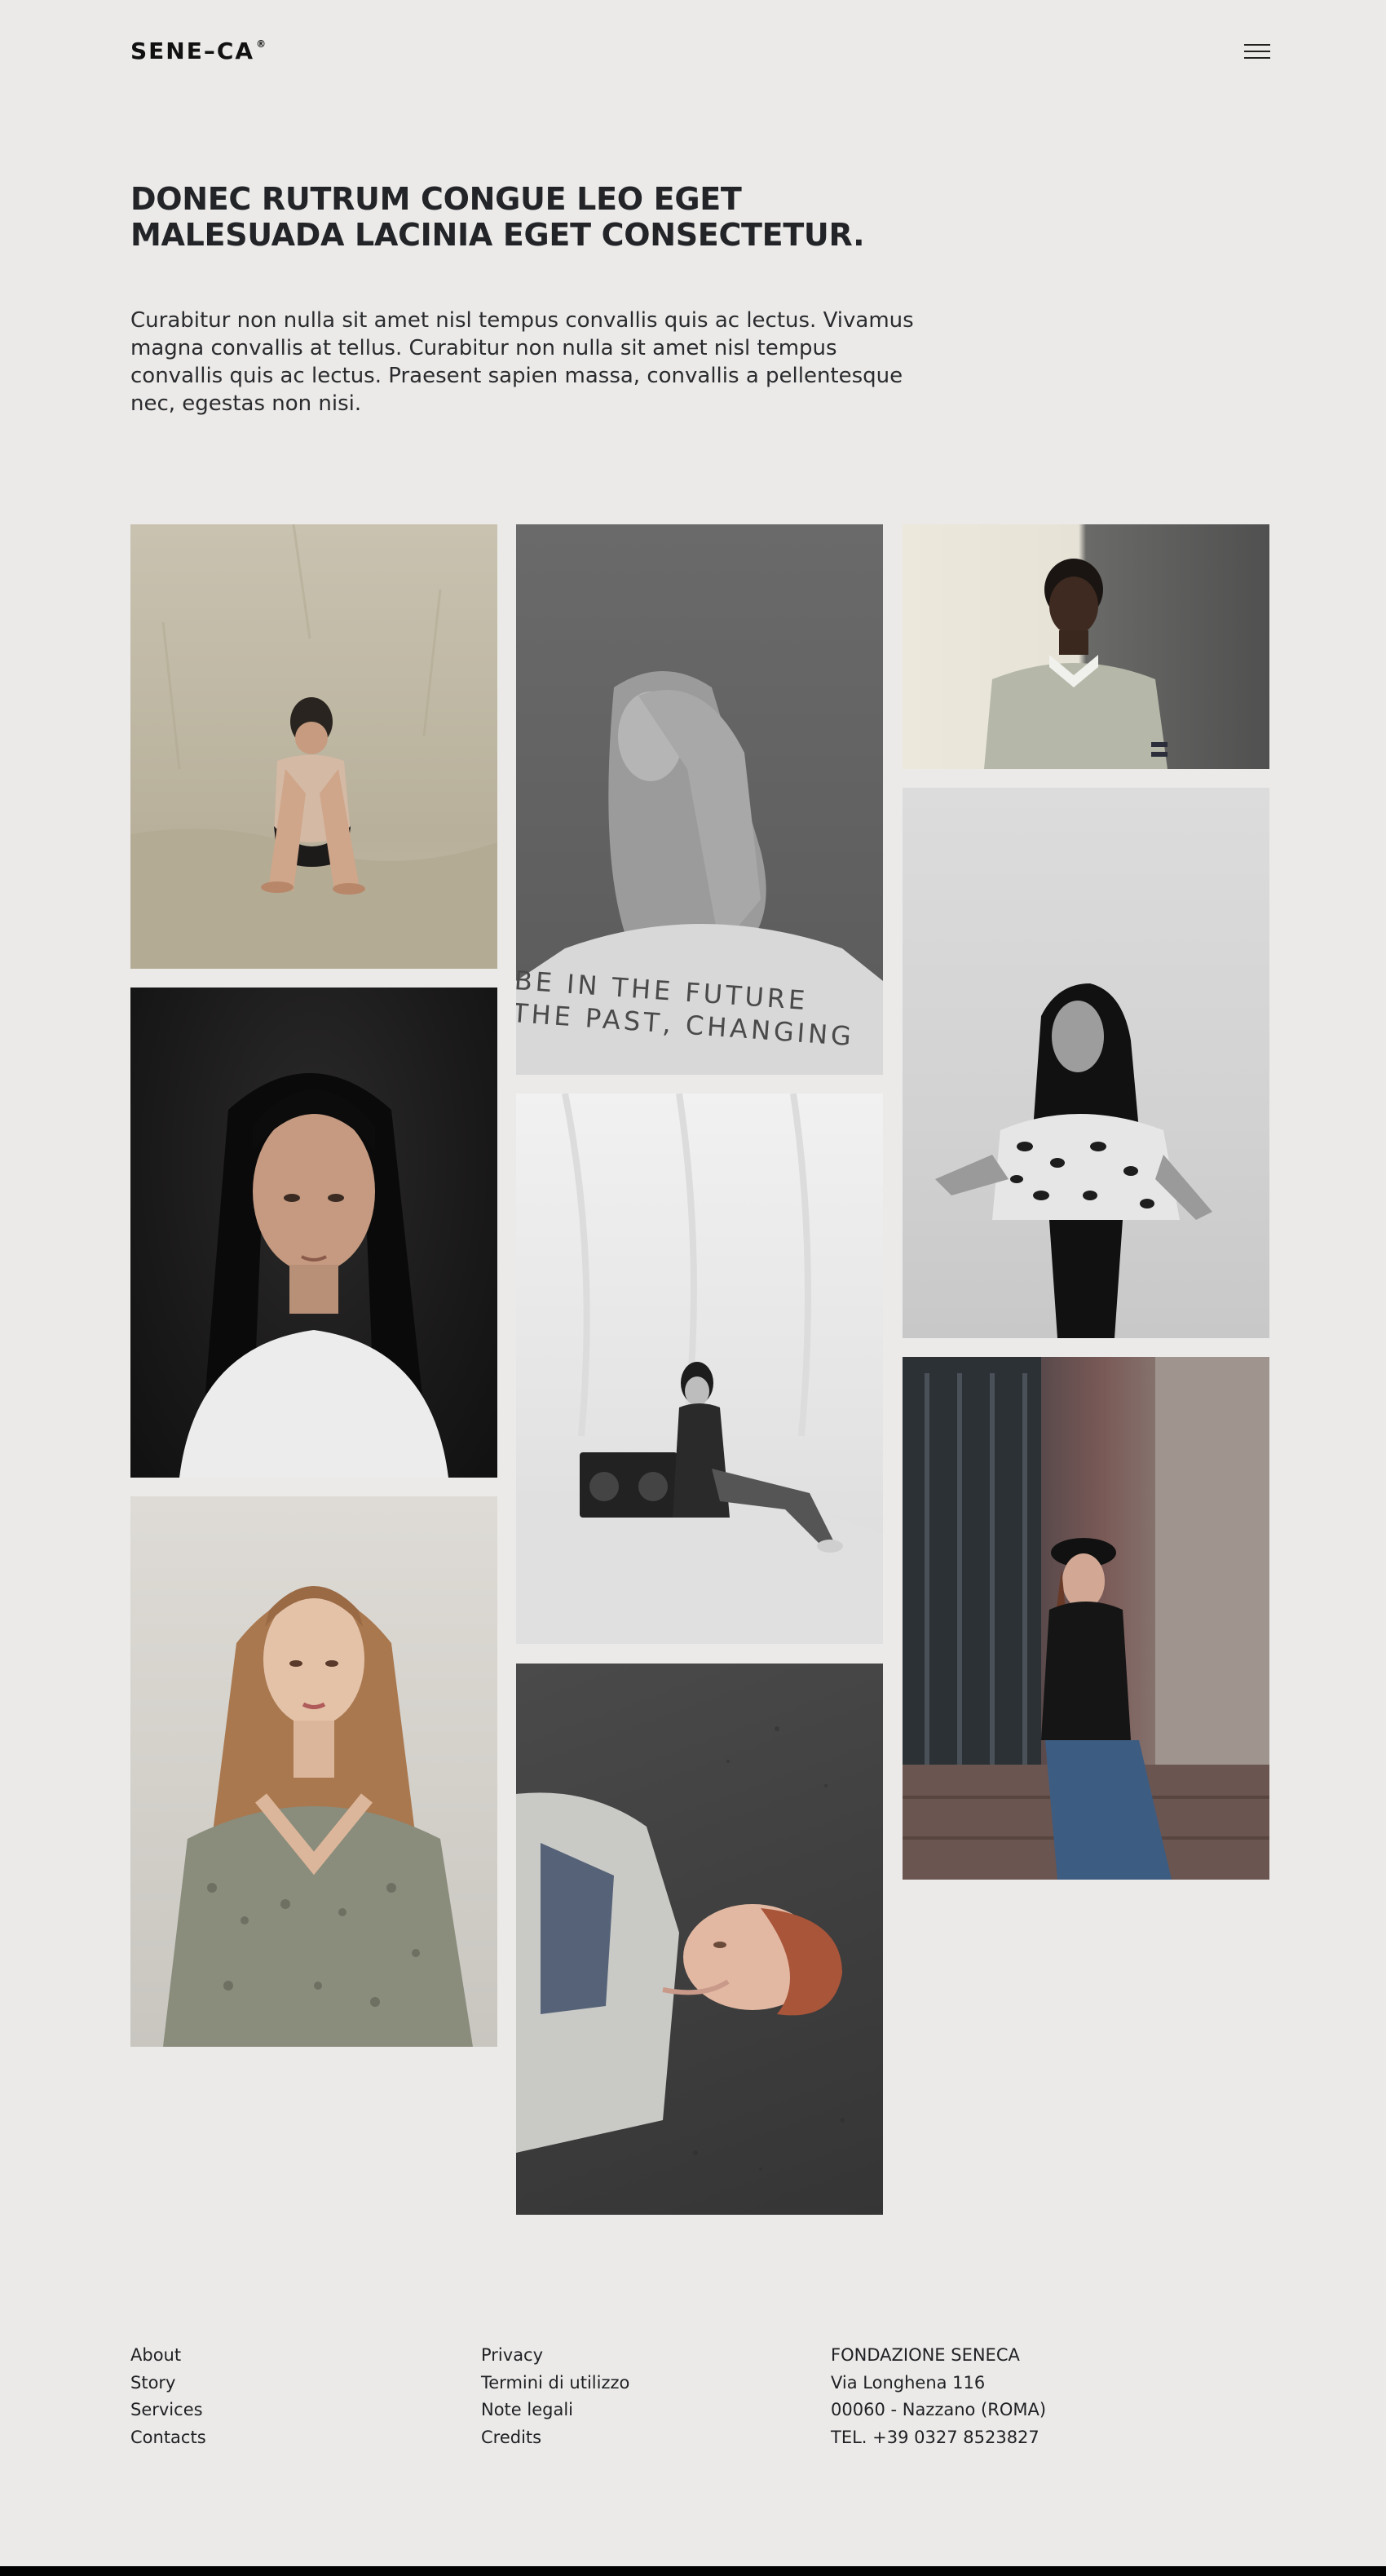 This screenshot has height=2576, width=1386. I want to click on logo-text: SENE–CA, so click(192, 51).